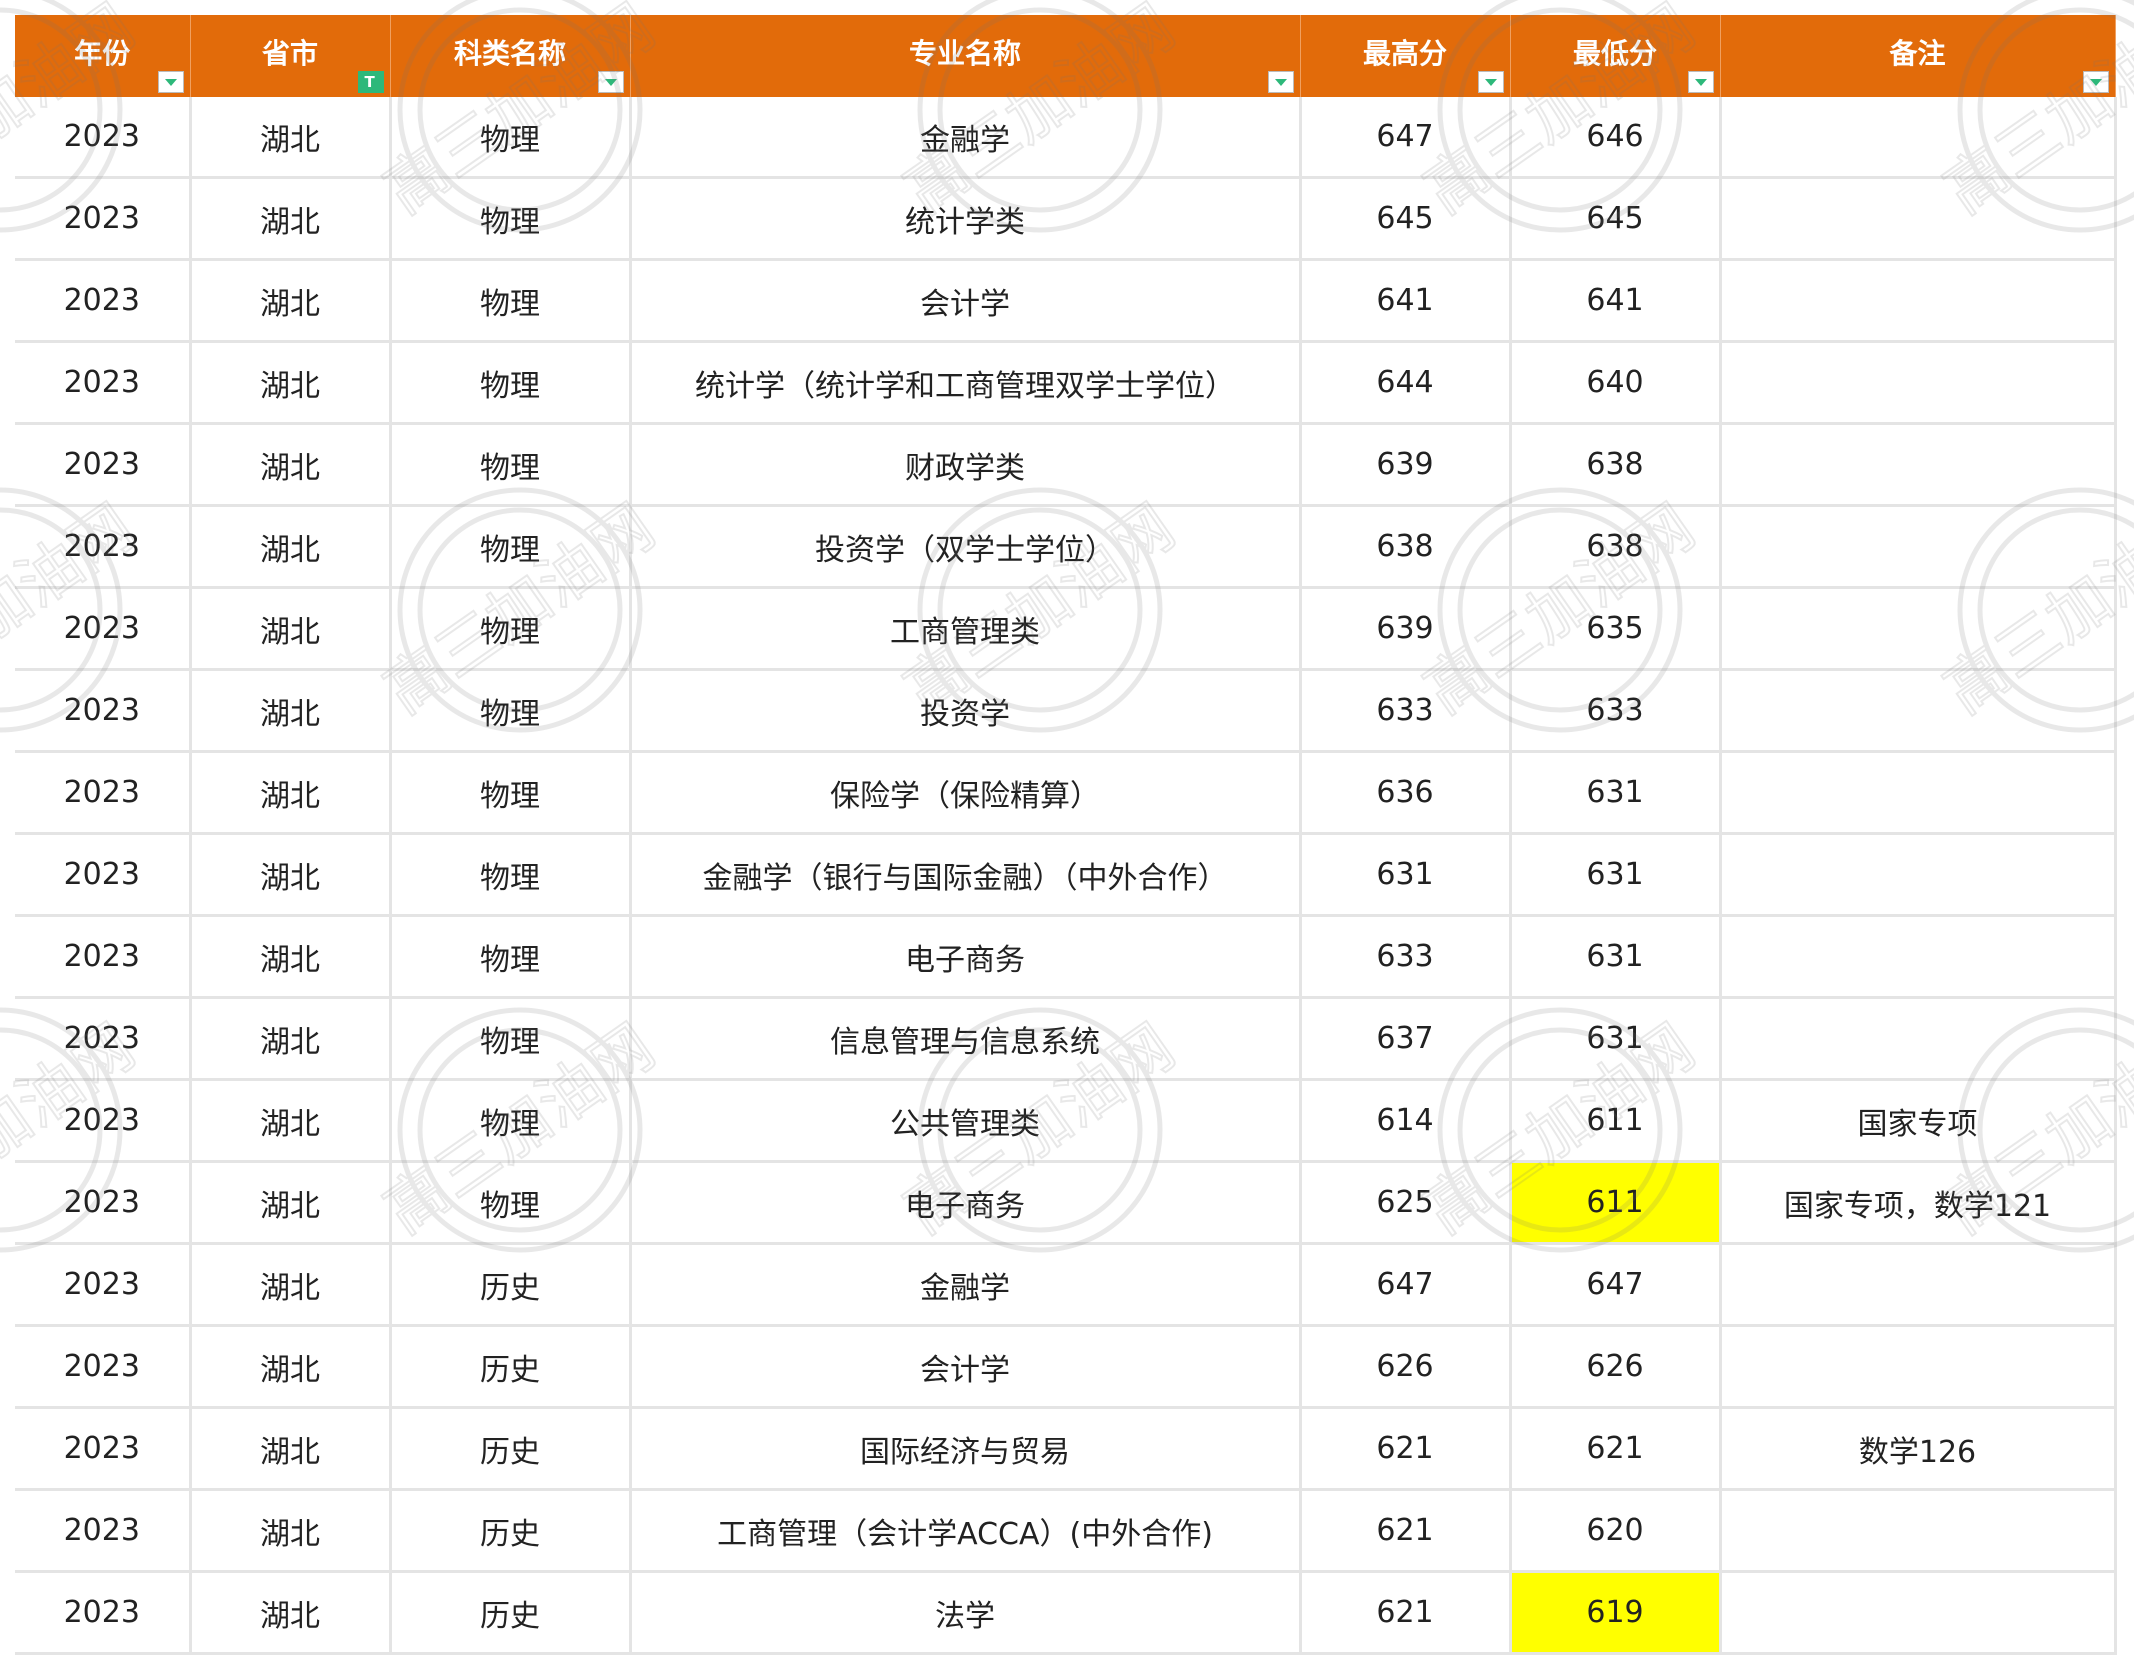 This screenshot has width=2134, height=1655. Describe the element at coordinates (1616, 547) in the screenshot. I see `cell-min-score: 638` at that location.